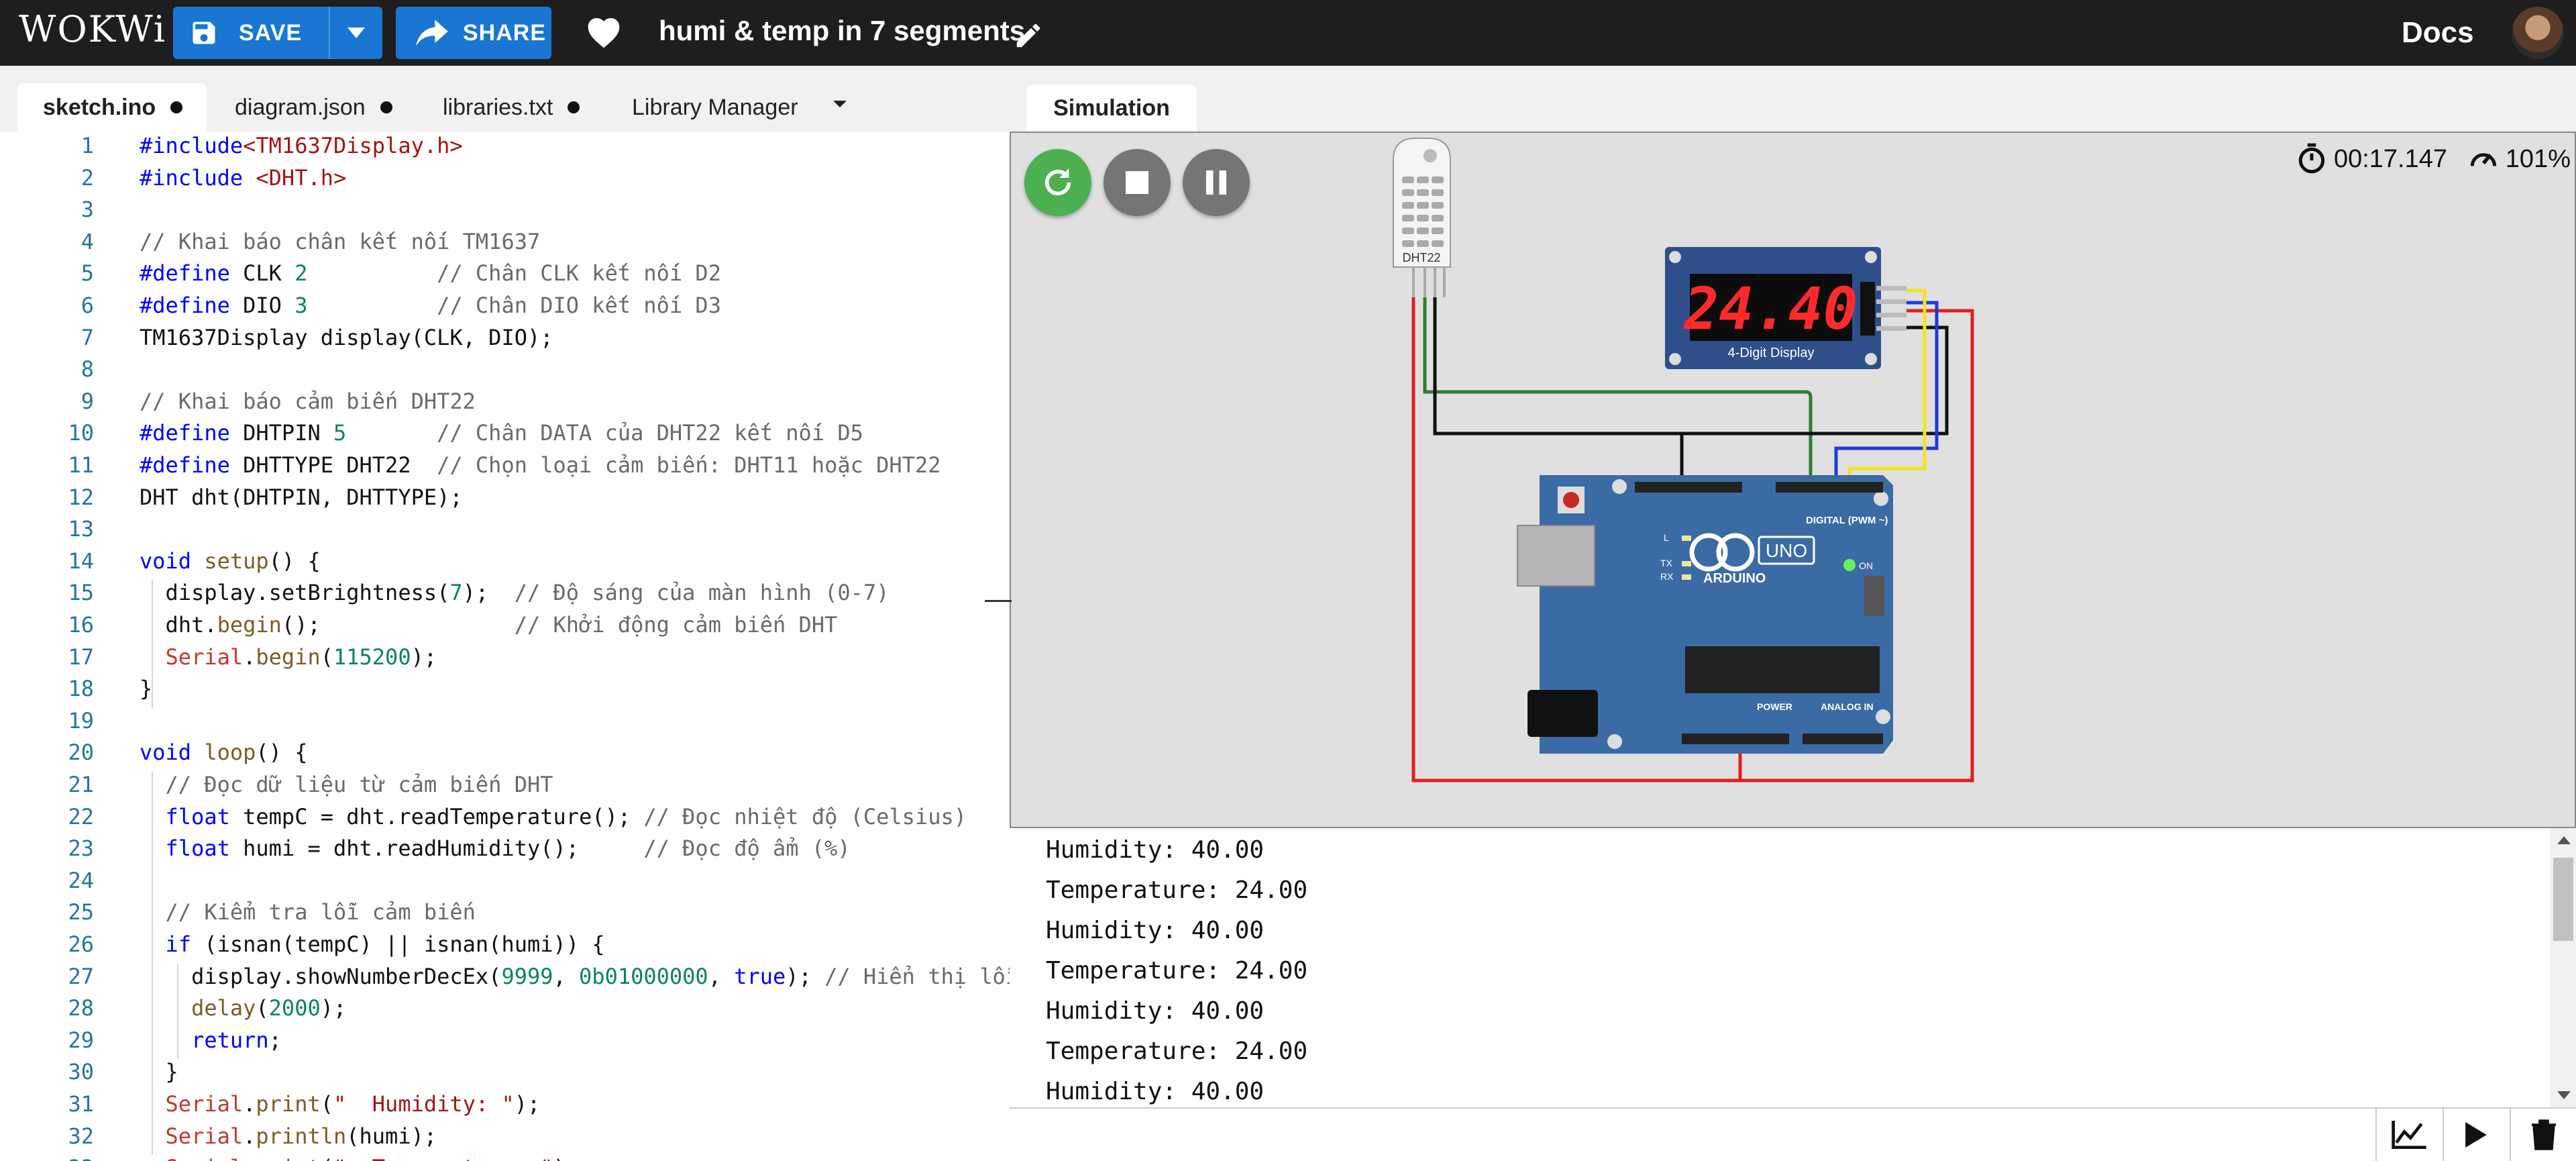 This screenshot has height=1161, width=2576. Describe the element at coordinates (87, 241) in the screenshot. I see `line-number: 4` at that location.